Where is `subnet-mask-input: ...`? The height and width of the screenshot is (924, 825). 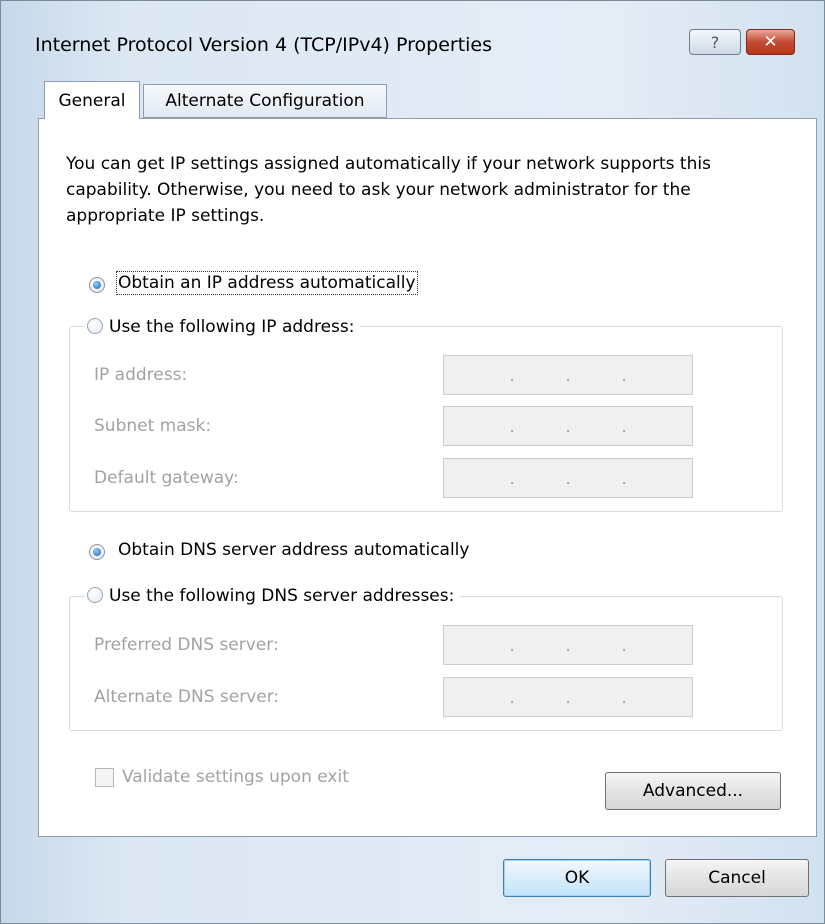
subnet-mask-input: ... is located at coordinates (568, 426).